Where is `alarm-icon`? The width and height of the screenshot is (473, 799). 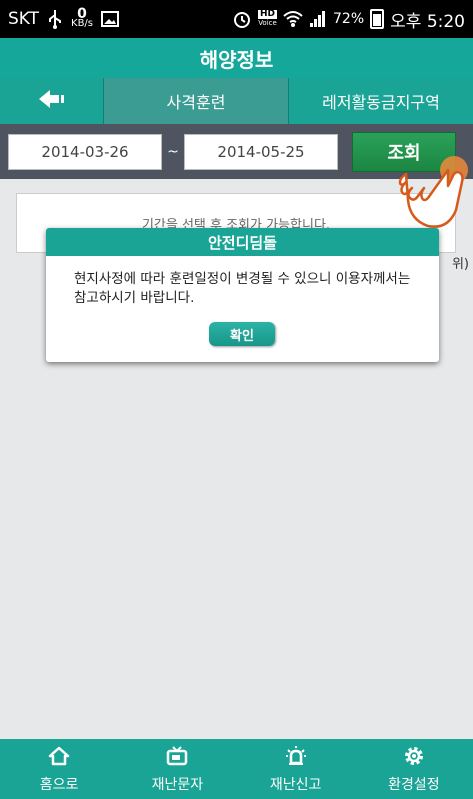
alarm-icon is located at coordinates (242, 19).